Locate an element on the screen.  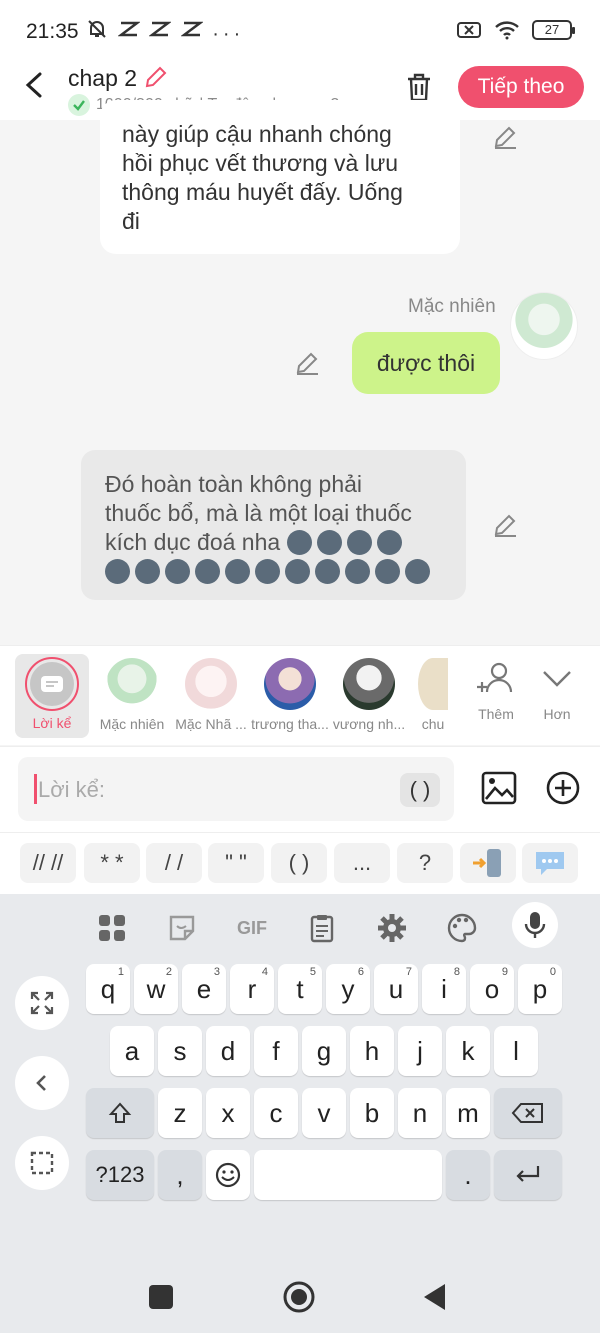
key-y: y6 is located at coordinates (348, 989).